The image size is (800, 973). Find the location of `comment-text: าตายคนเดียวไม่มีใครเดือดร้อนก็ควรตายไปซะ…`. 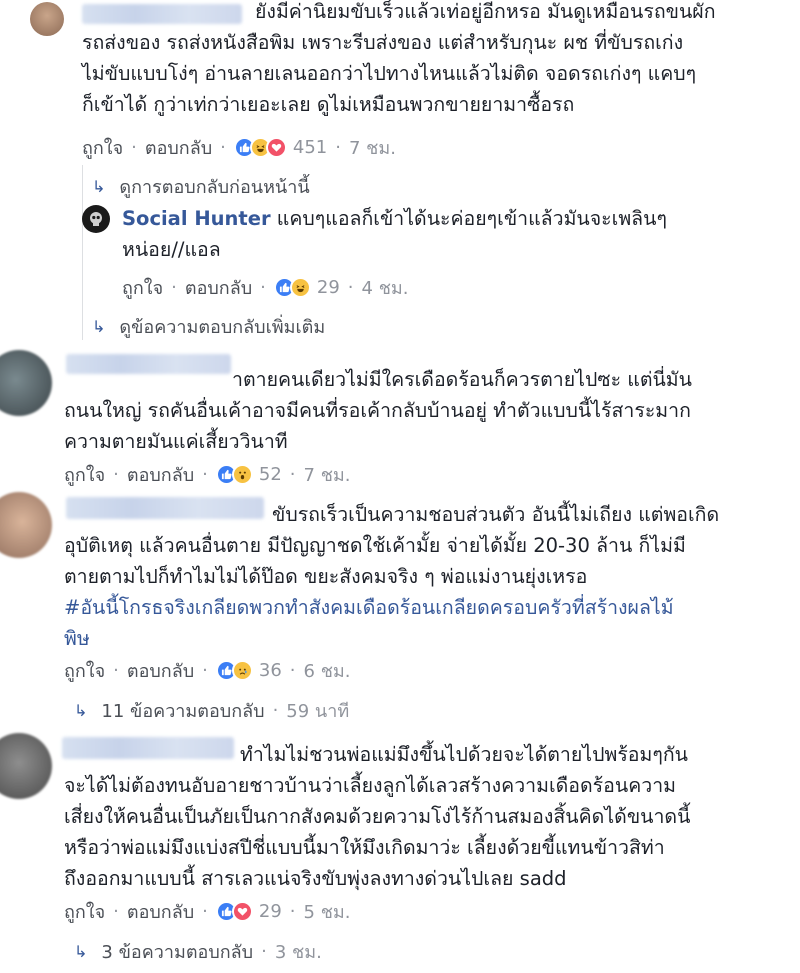

comment-text: าตายคนเดียวไม่มีใครเดือดร้อนก็ควรตายไปซะ… is located at coordinates (462, 379).